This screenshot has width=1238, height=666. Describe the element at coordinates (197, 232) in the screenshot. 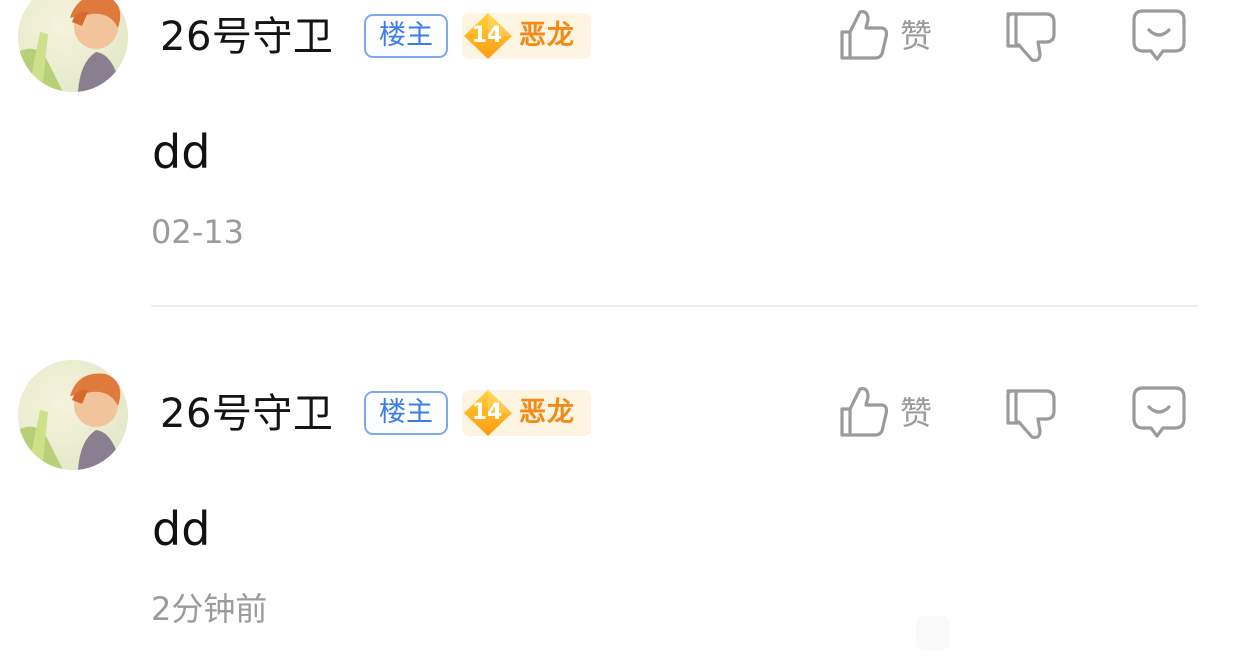

I see `comment-timestamp: 02-13` at that location.